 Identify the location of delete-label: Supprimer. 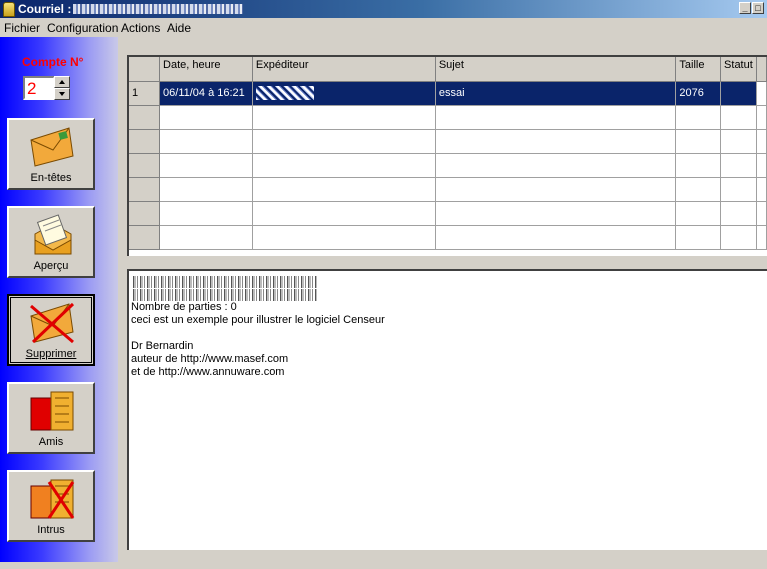
(51, 354).